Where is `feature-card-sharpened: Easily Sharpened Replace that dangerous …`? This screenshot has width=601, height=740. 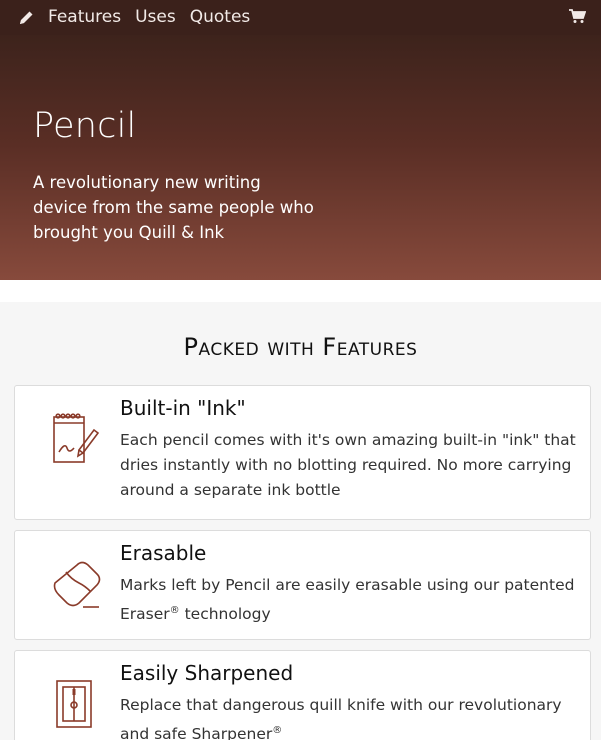 feature-card-sharpened: Easily Sharpened Replace that dangerous … is located at coordinates (302, 695).